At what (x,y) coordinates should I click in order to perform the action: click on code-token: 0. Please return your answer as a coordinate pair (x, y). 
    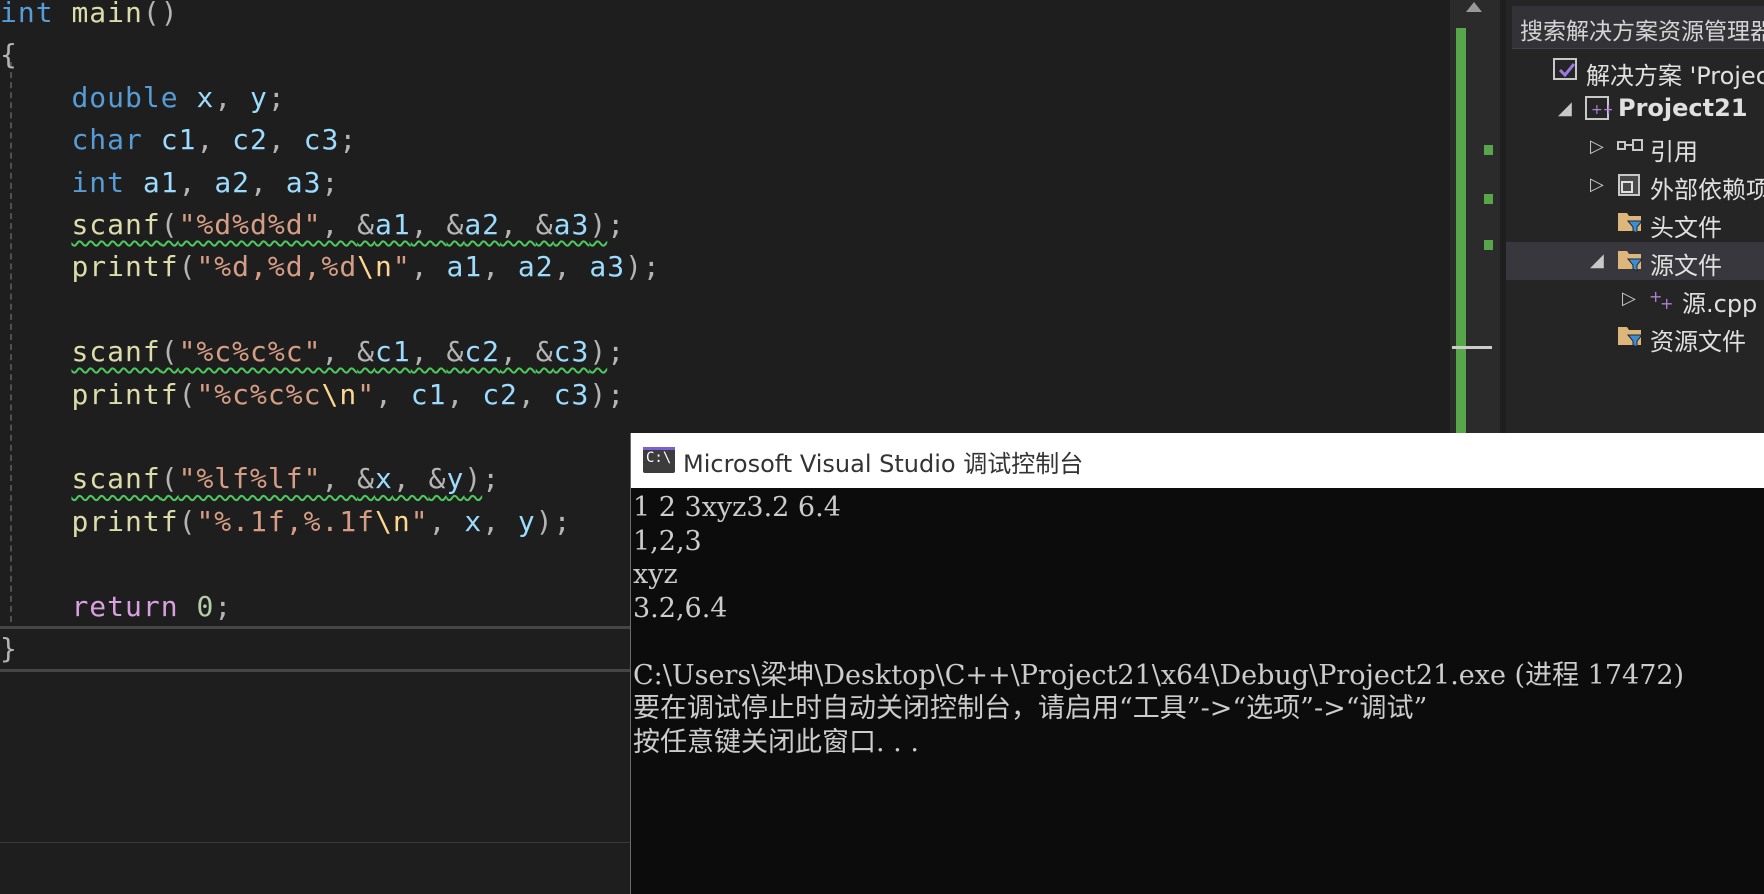
    Looking at the image, I should click on (205, 606).